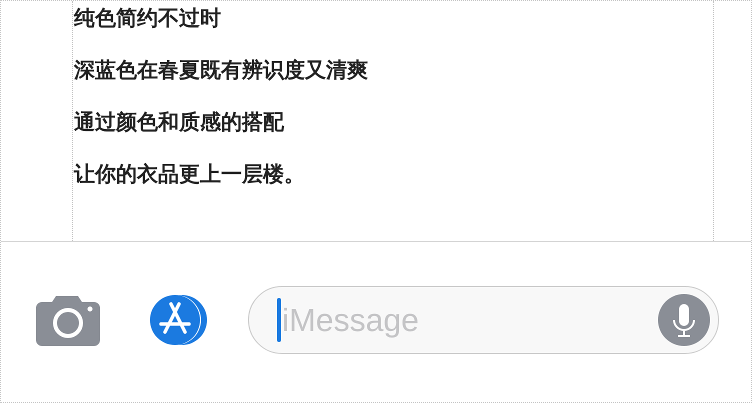 The width and height of the screenshot is (752, 403). What do you see at coordinates (148, 18) in the screenshot?
I see `message-text: 纯色简约不过时` at bounding box center [148, 18].